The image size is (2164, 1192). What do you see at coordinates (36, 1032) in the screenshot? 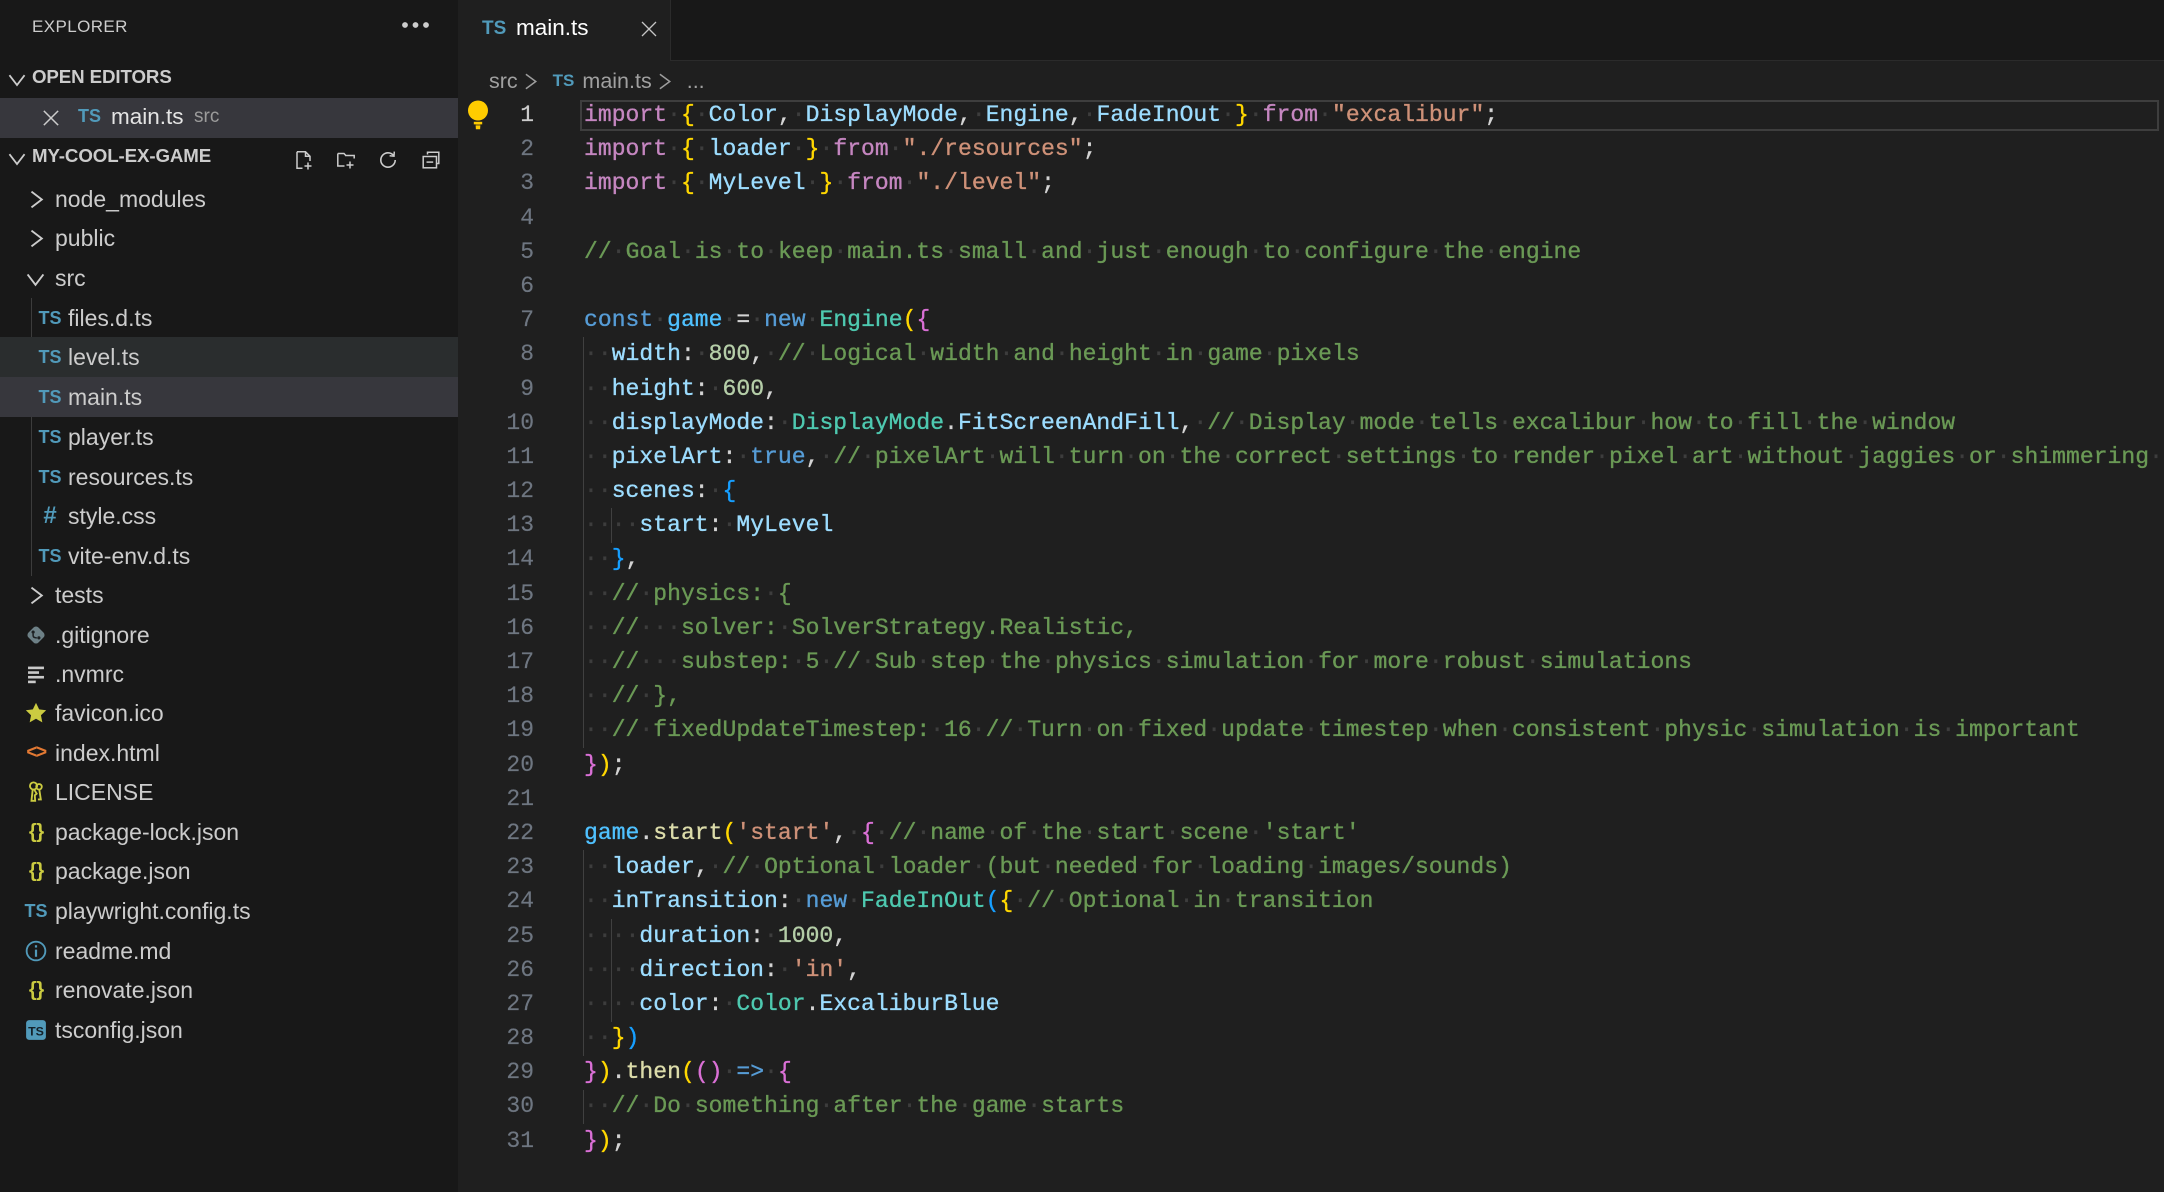
I see `svg-text: TS` at bounding box center [36, 1032].